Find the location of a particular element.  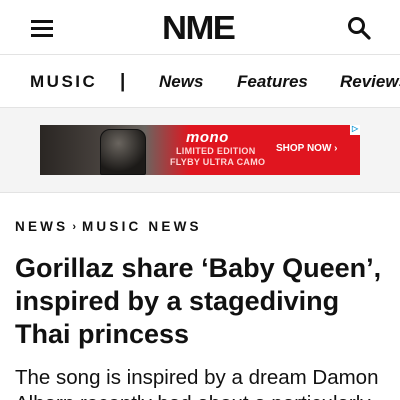

adchoices-icon: ▷ is located at coordinates (355, 129).